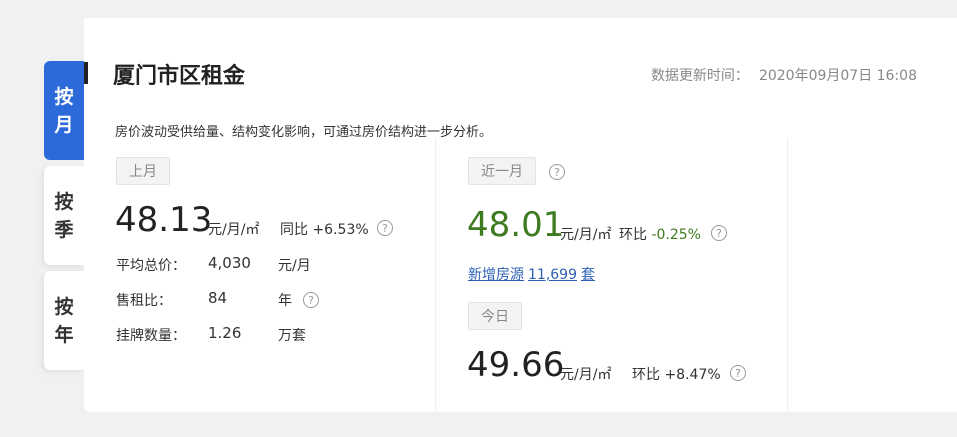  Describe the element at coordinates (164, 220) in the screenshot. I see `last-month-price: 48.13` at that location.